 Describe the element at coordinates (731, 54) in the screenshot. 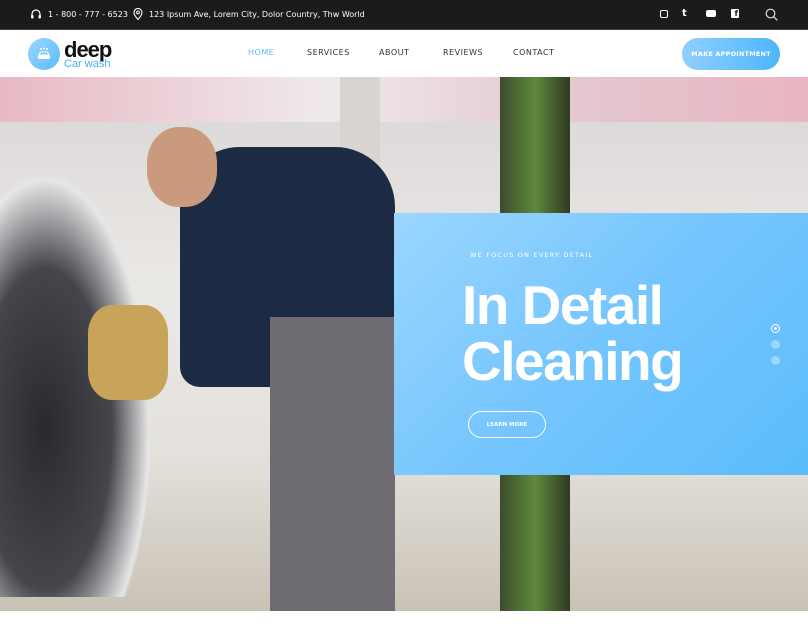

I see `make-appointment-button: MAKE APPOINTMENT` at that location.